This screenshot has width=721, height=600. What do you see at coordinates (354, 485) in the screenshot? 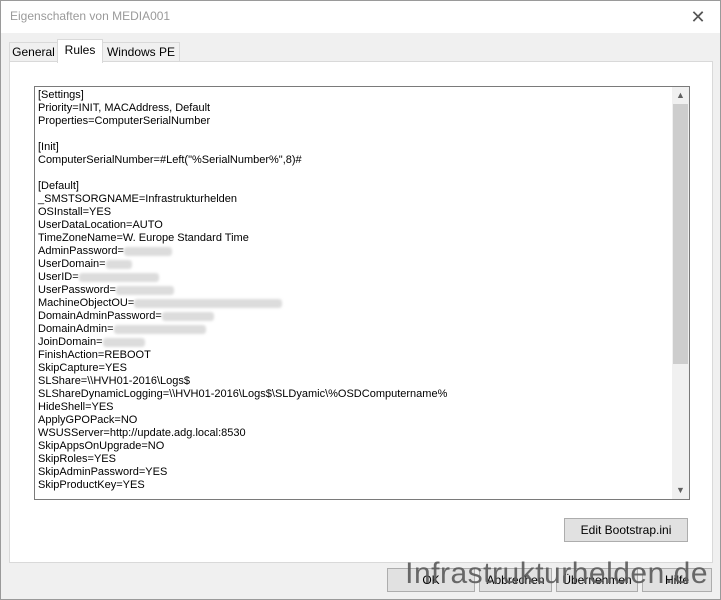
I see `rules-line: SkipProductKey=YES` at bounding box center [354, 485].